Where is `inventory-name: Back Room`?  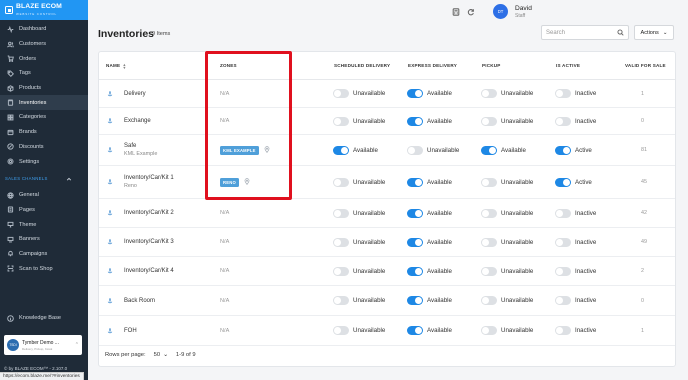
inventory-name: Back Room is located at coordinates (139, 301).